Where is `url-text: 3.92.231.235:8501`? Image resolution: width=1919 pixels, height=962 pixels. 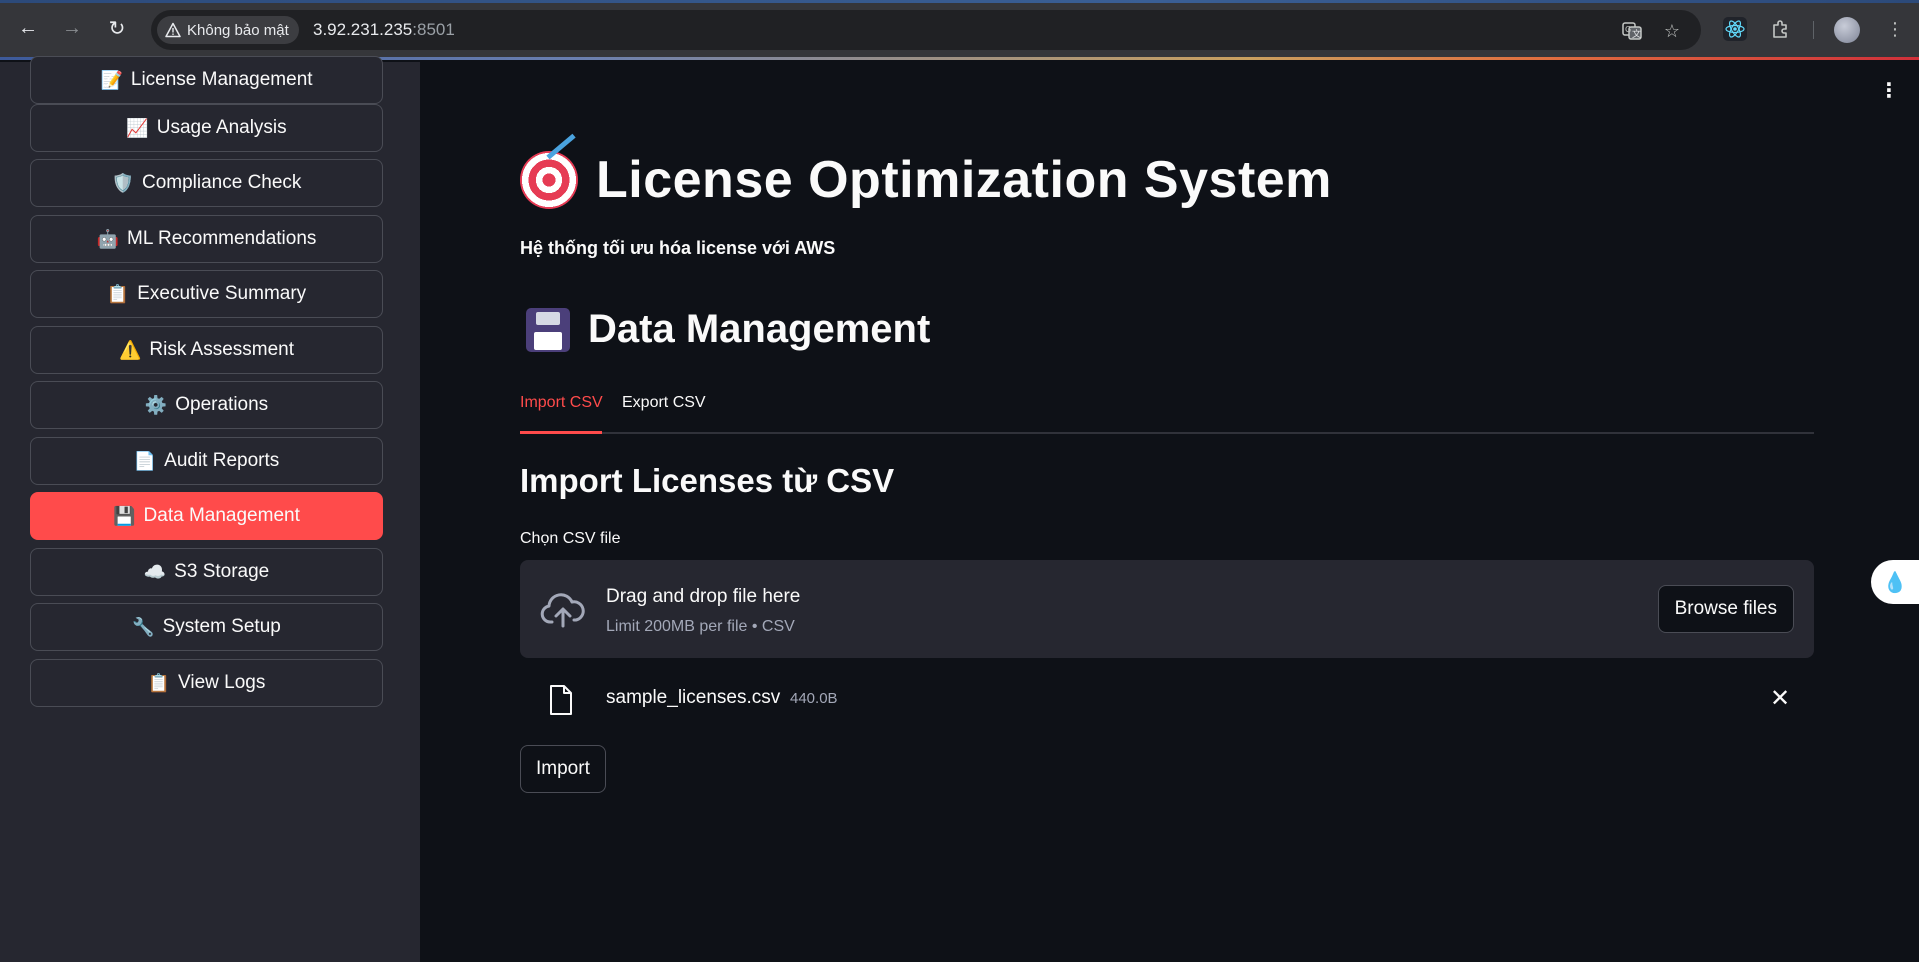
url-text: 3.92.231.235:8501 is located at coordinates (384, 30).